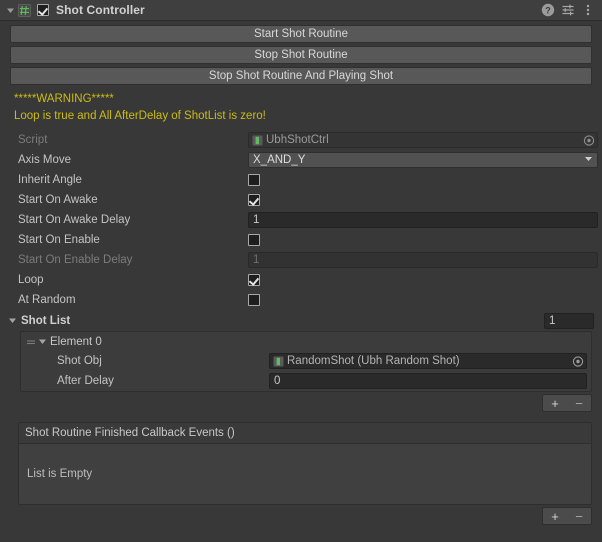  I want to click on field-start-on-awake-delay: 1, so click(423, 220).